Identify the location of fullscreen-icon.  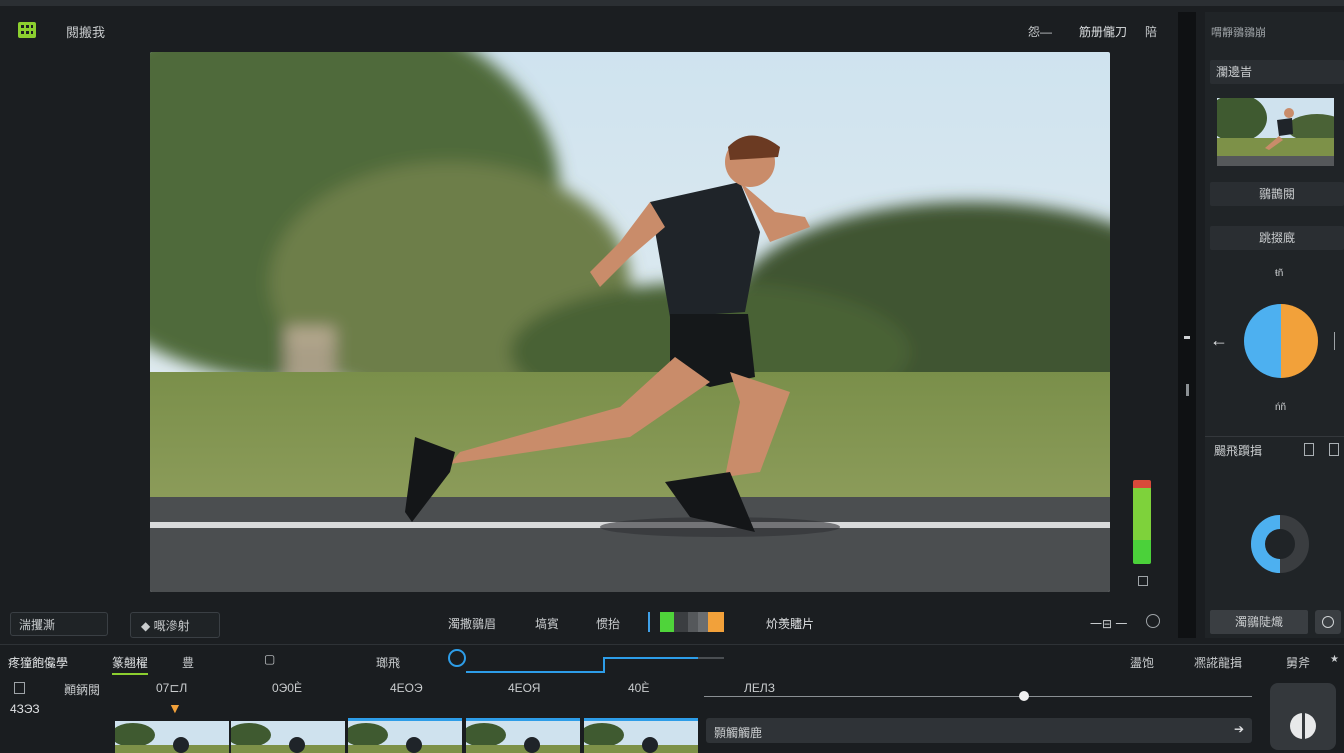
(1153, 621).